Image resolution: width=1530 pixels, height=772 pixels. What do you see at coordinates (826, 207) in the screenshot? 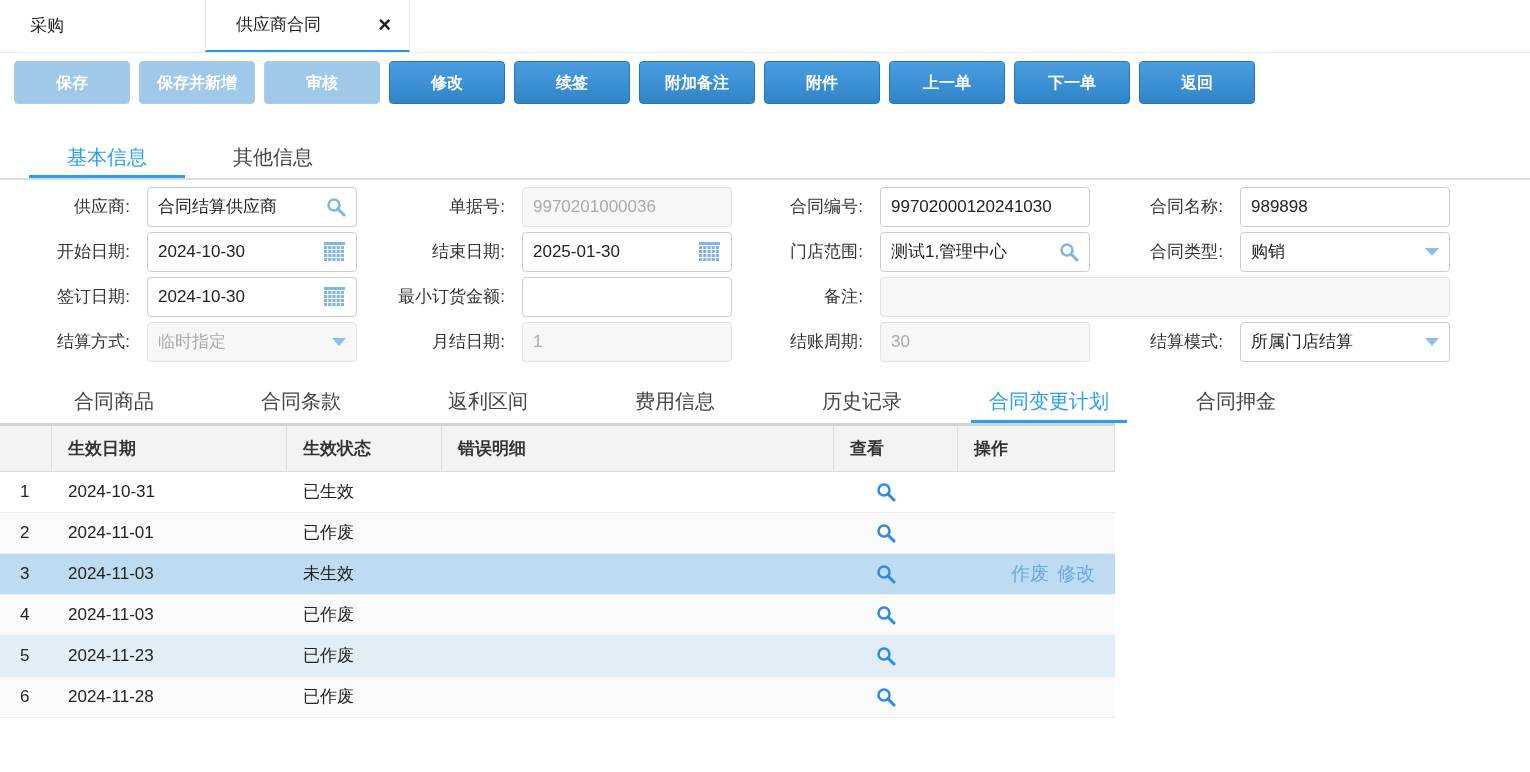
I see `field-label: 合同编号:` at bounding box center [826, 207].